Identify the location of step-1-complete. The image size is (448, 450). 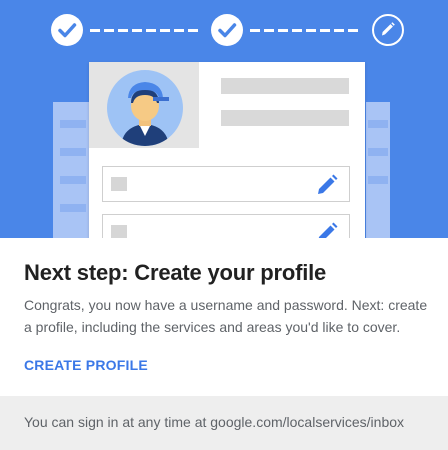
(67, 30).